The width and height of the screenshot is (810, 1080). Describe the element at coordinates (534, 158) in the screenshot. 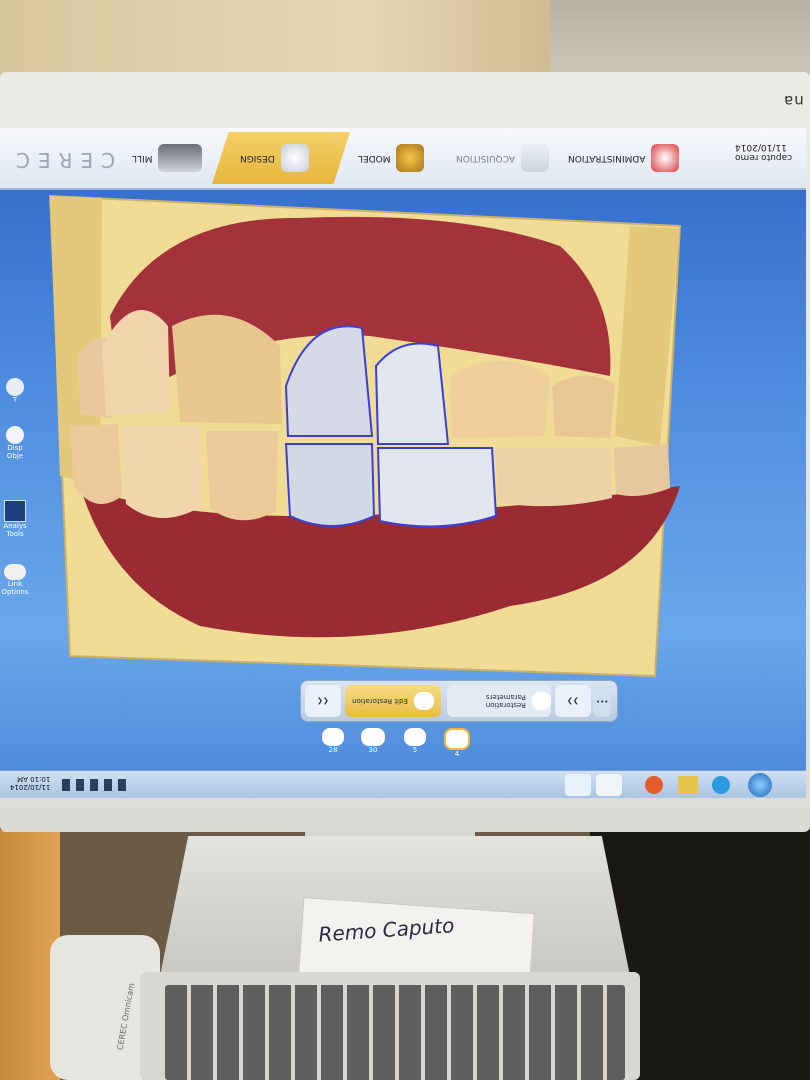

I see `camera-acquisition-icon` at that location.